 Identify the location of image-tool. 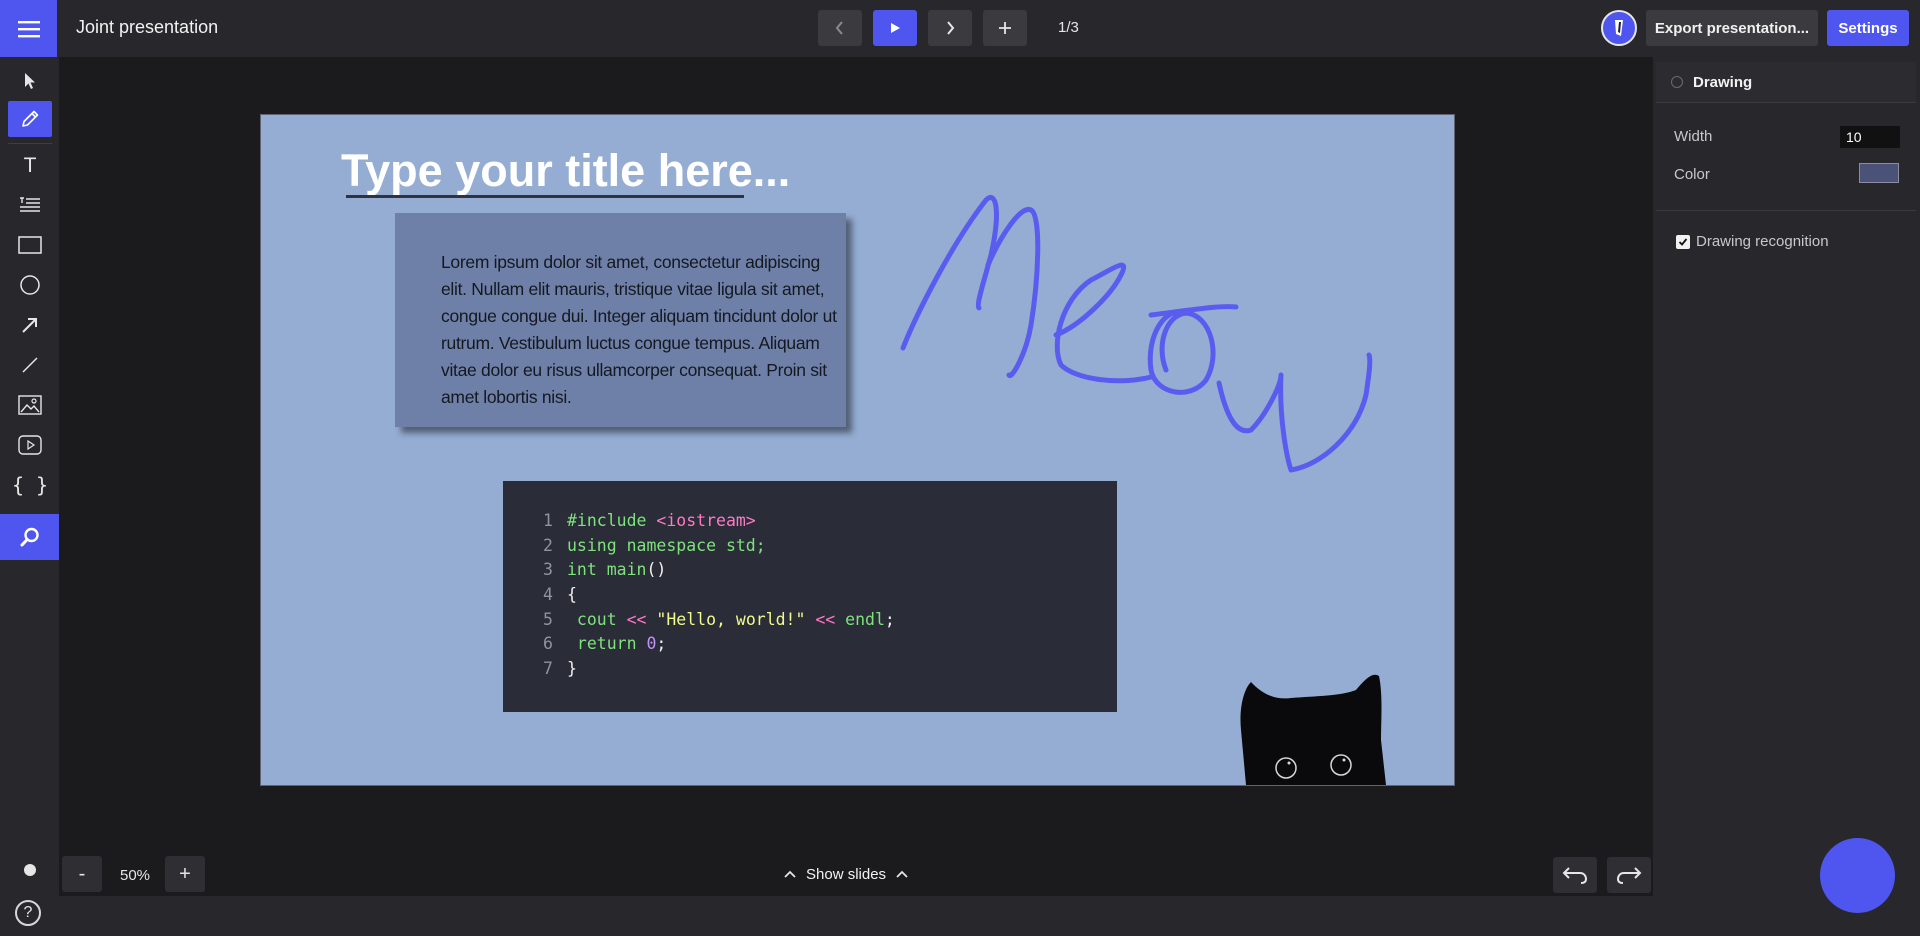
(30, 405).